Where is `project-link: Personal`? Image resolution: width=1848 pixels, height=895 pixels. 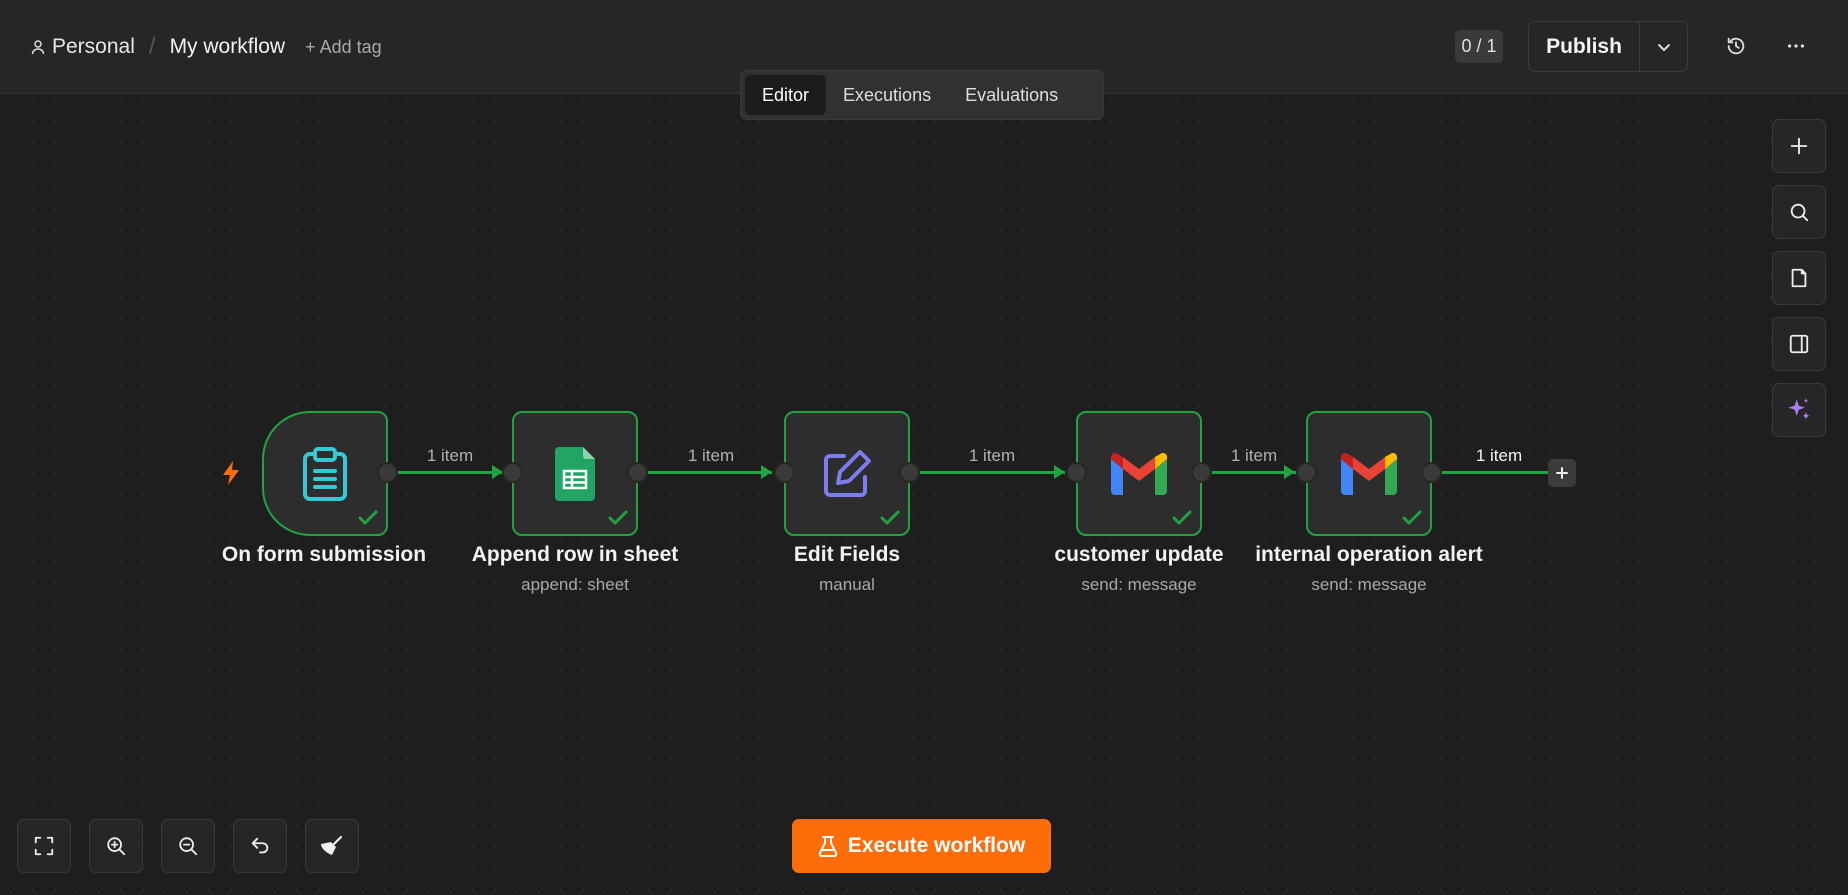 project-link: Personal is located at coordinates (82, 47).